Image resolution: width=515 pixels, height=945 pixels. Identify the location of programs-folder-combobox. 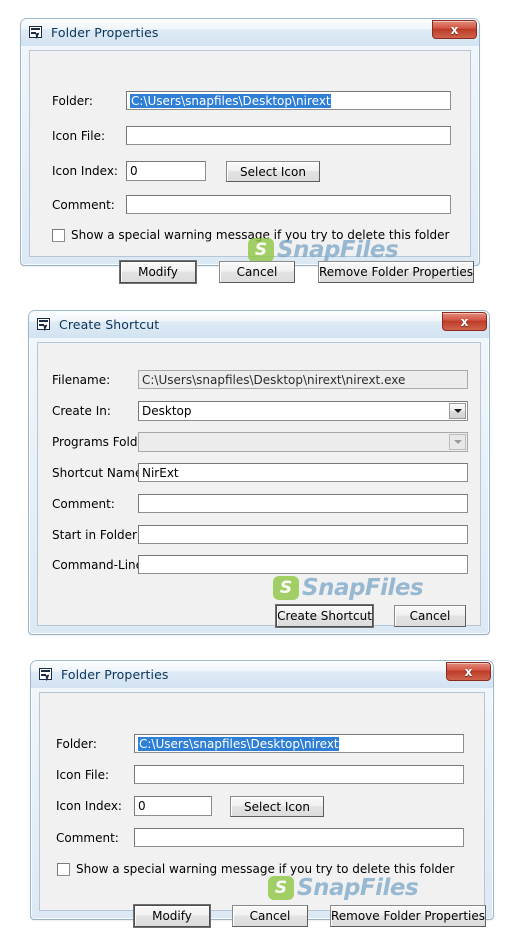
(303, 442).